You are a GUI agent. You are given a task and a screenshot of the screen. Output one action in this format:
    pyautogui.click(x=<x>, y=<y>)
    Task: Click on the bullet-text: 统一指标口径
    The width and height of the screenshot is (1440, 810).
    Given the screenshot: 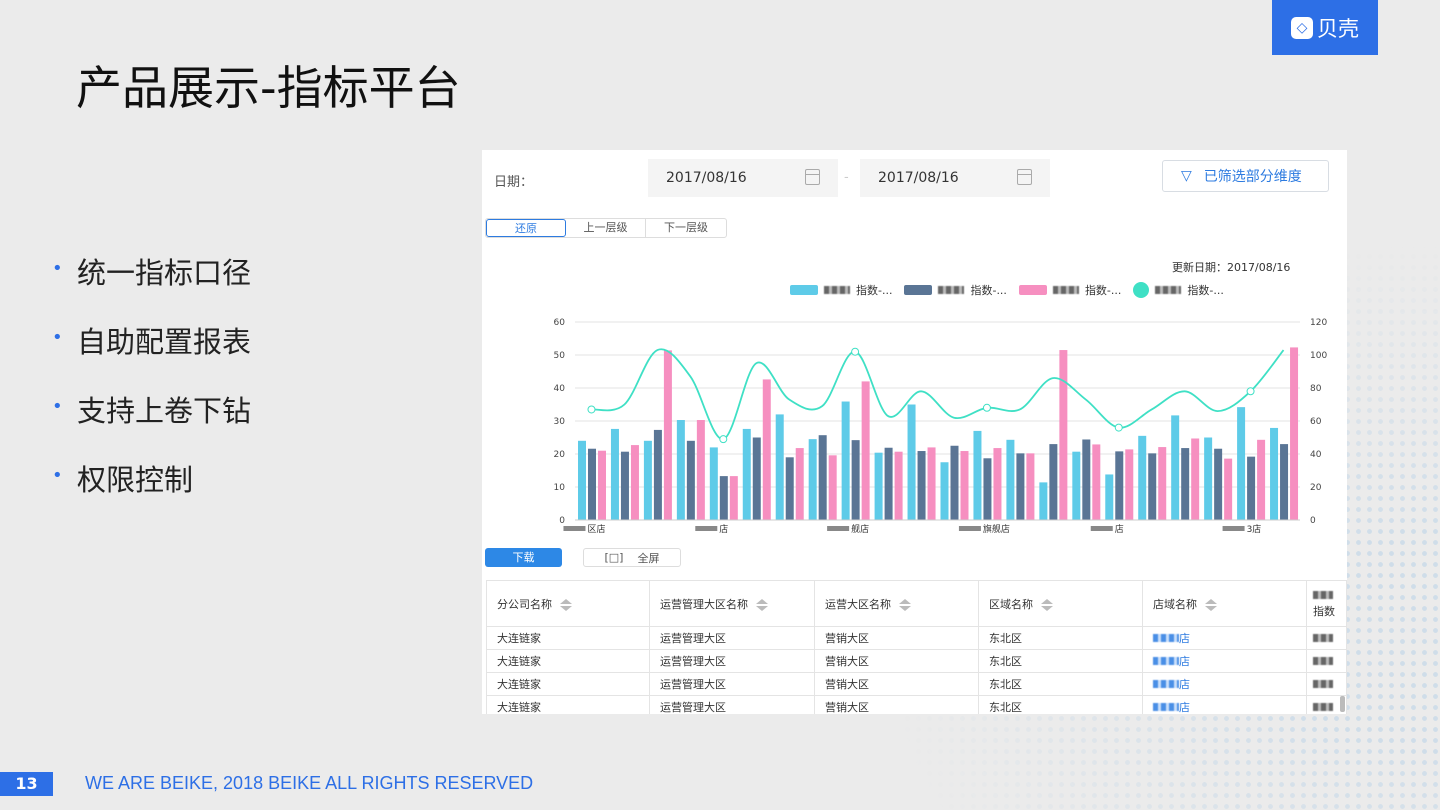 What is the action you would take?
    pyautogui.click(x=164, y=273)
    